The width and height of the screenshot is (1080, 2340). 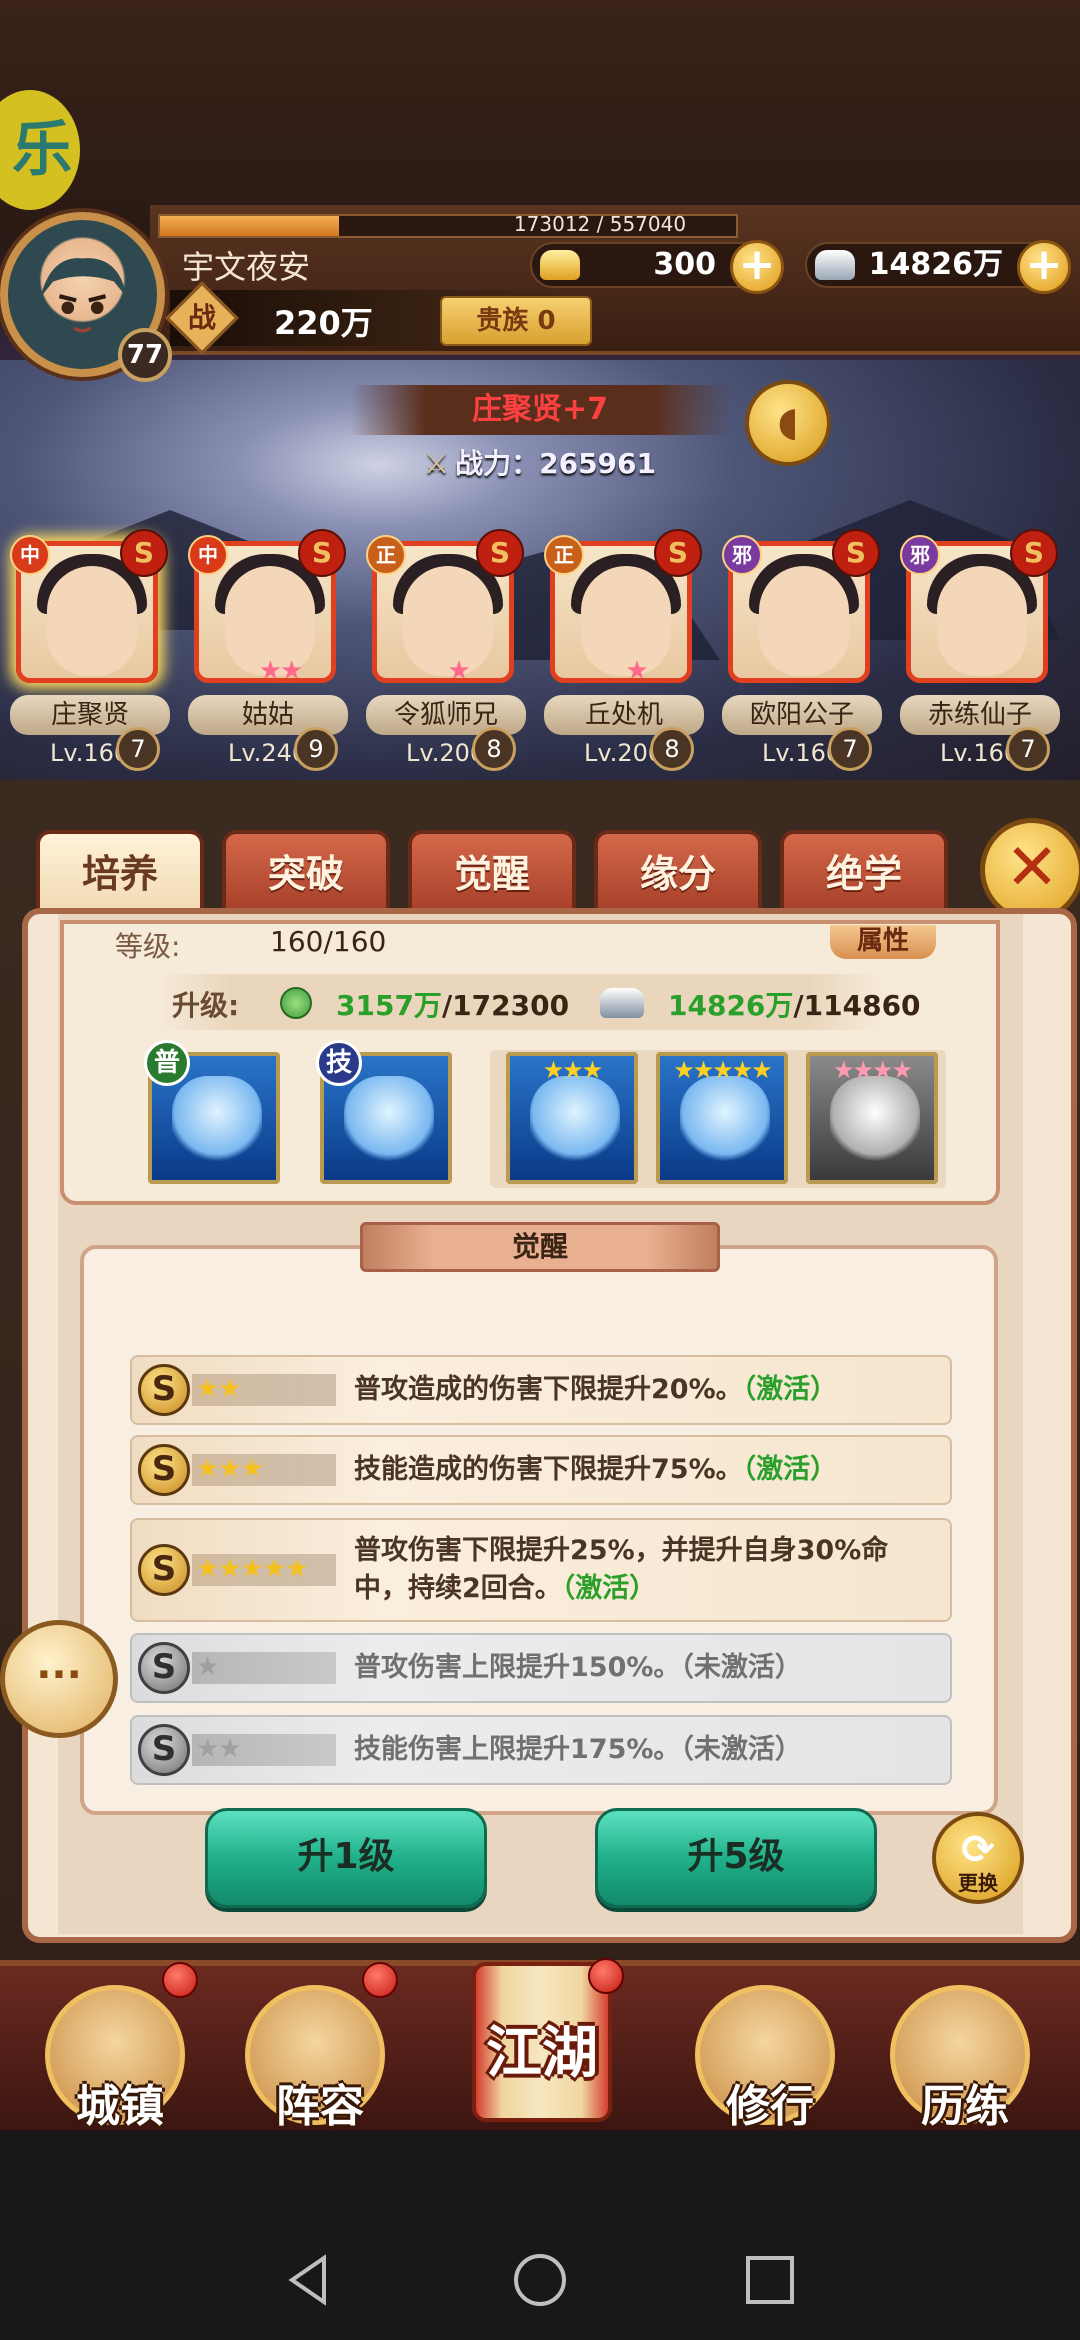 I want to click on hero-card: 邪 S 欧阳公子 Lv.160 7, so click(x=802, y=652).